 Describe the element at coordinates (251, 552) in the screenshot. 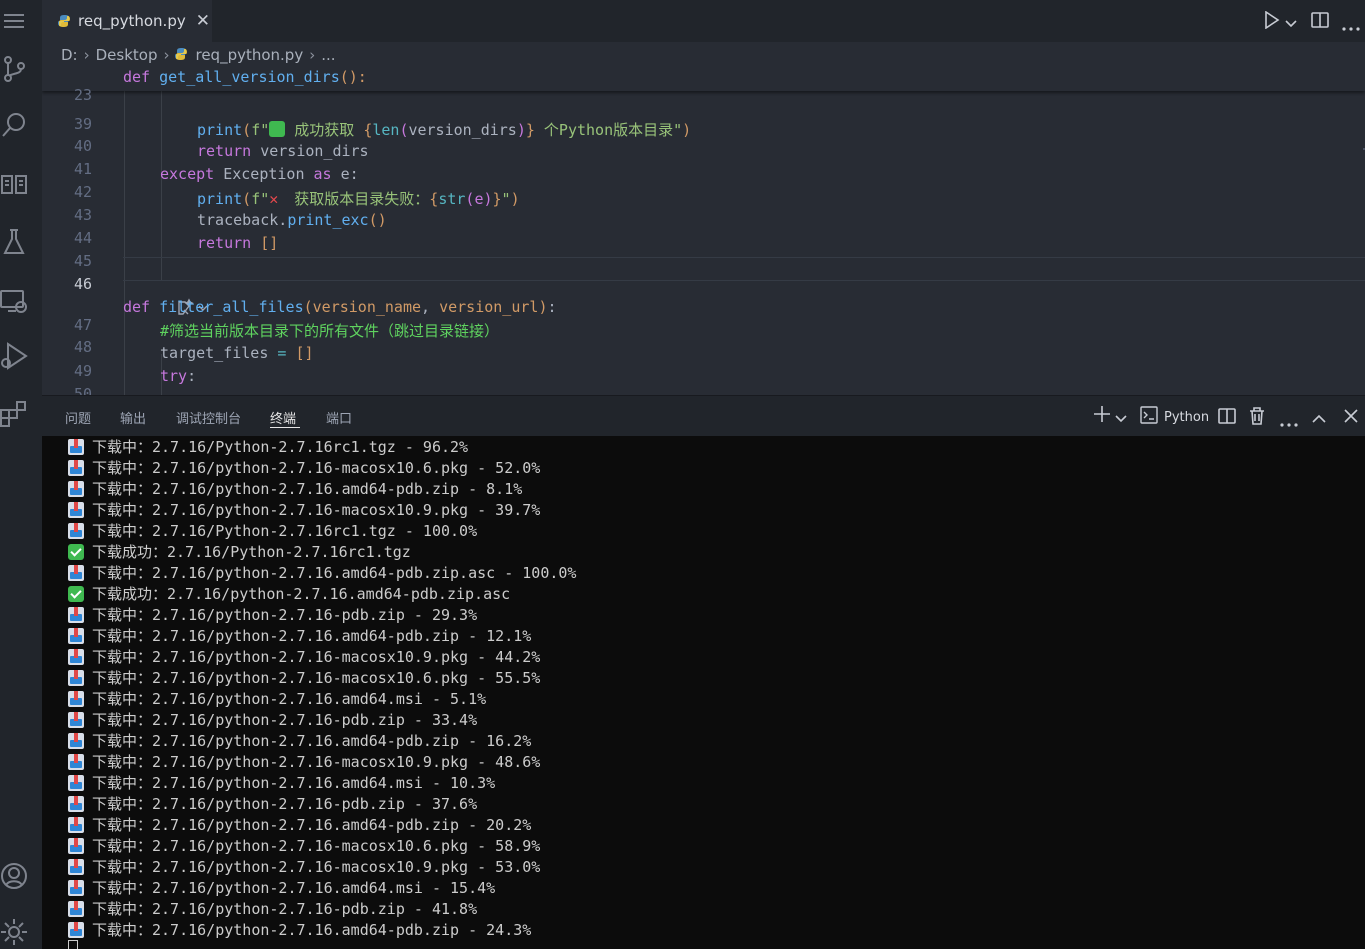

I see `terminal-line-text: 下载成功：2.7.16/Python-2.7.16rc1.tgz` at that location.